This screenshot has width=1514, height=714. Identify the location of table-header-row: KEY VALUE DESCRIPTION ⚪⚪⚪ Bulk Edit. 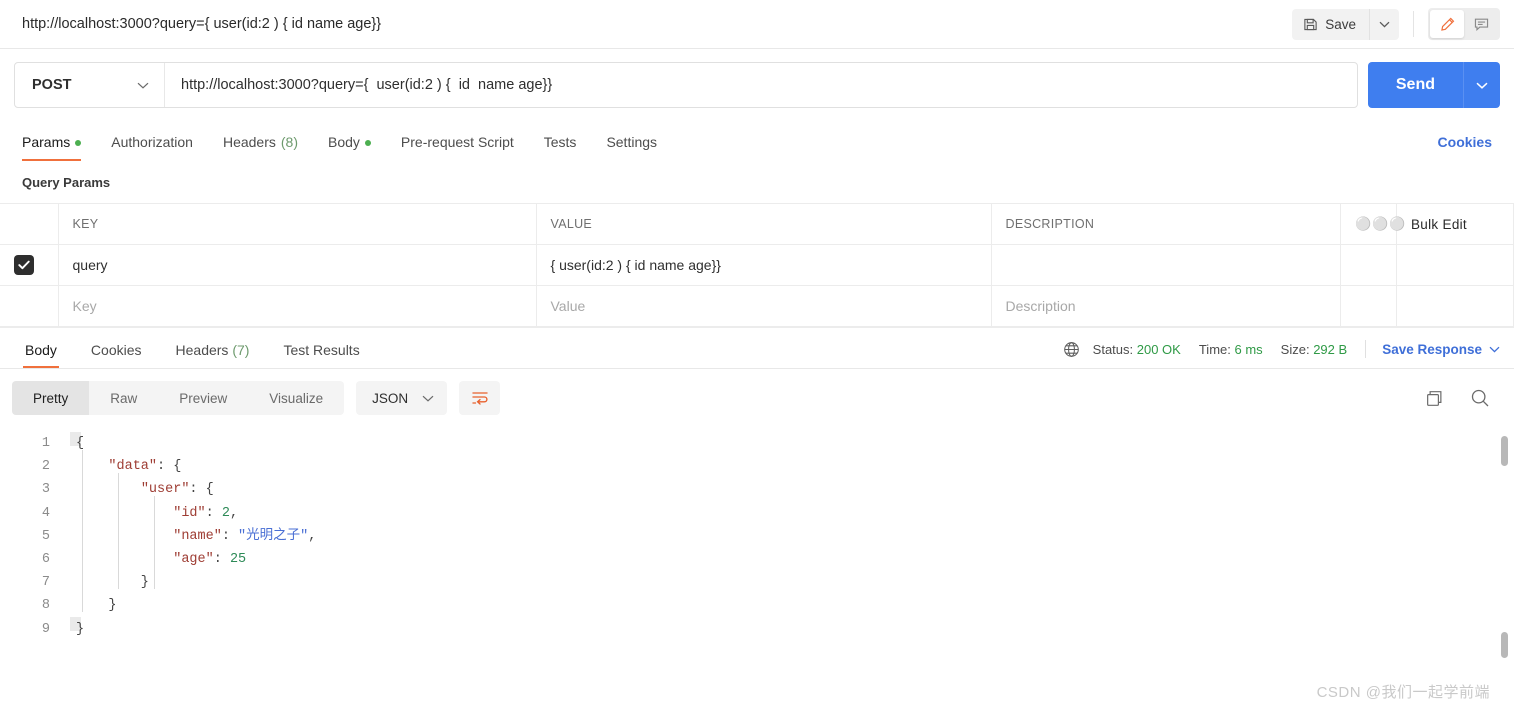
(757, 224).